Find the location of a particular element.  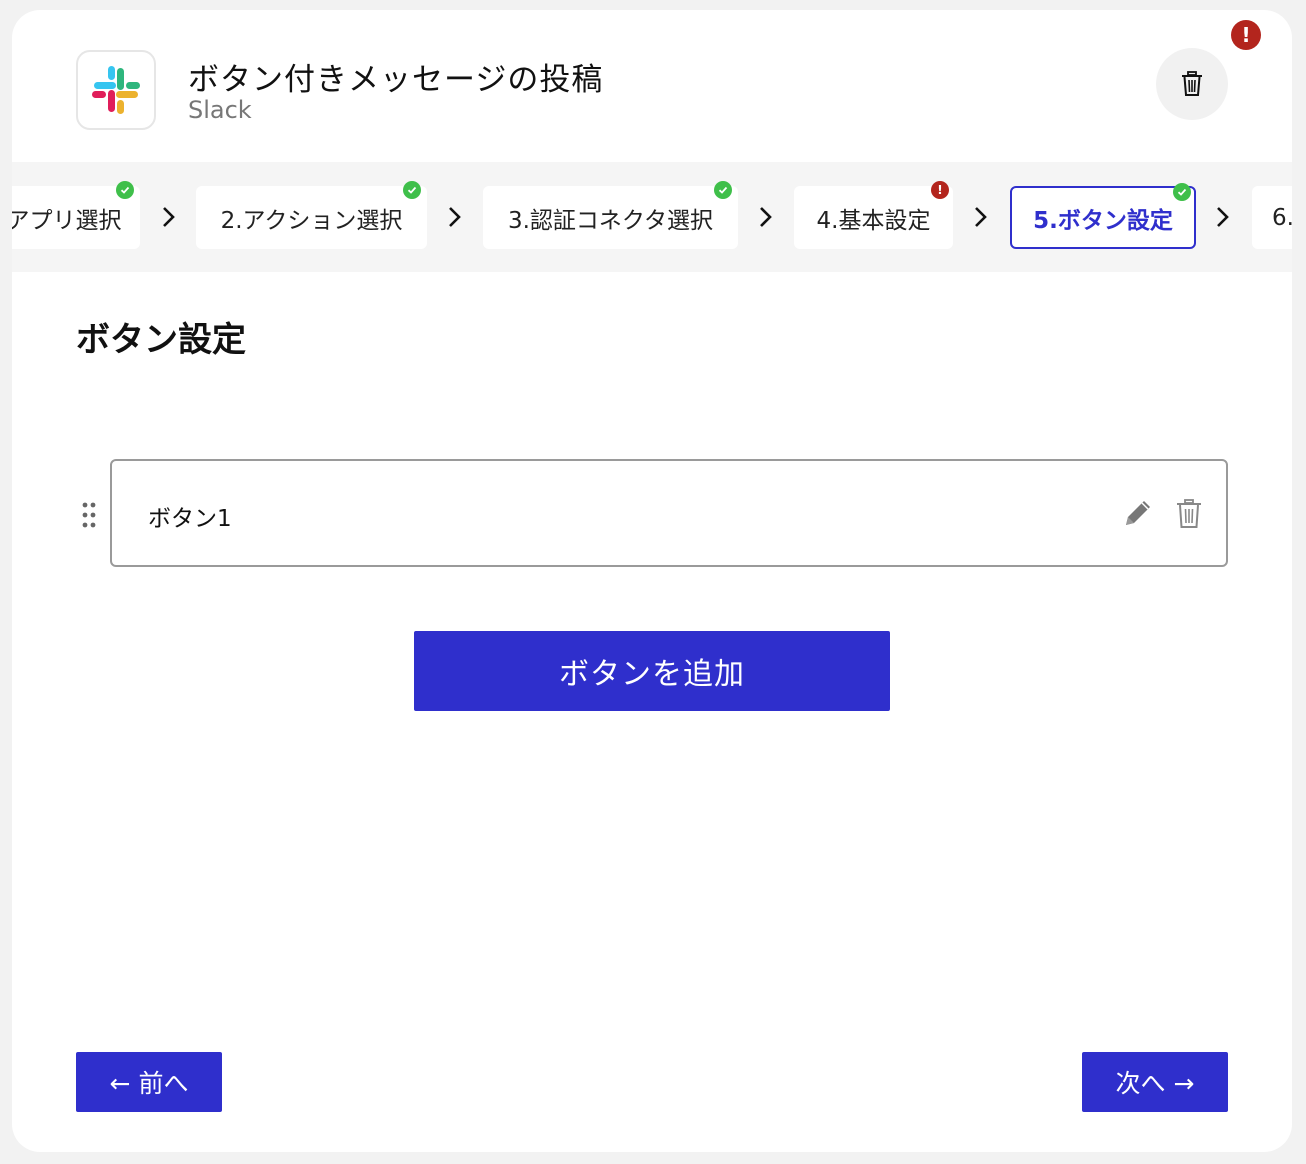

step-label: 5.ボタン設定 is located at coordinates (1103, 220).